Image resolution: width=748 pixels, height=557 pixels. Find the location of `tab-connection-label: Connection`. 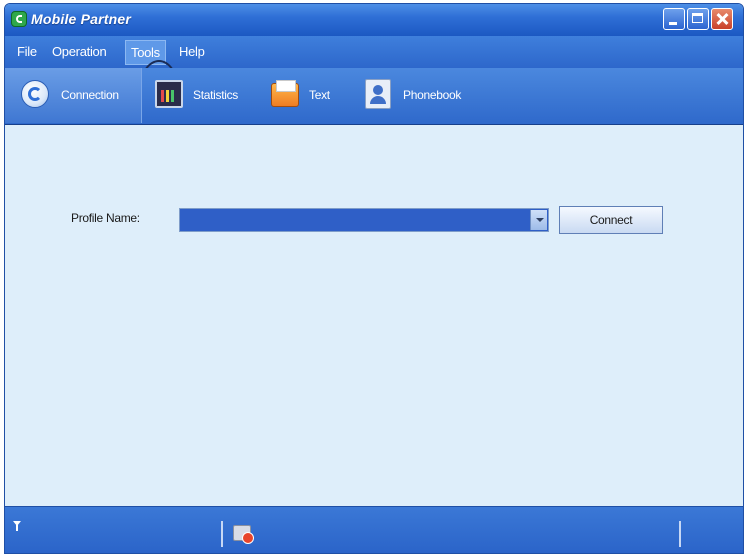

tab-connection-label: Connection is located at coordinates (90, 95).